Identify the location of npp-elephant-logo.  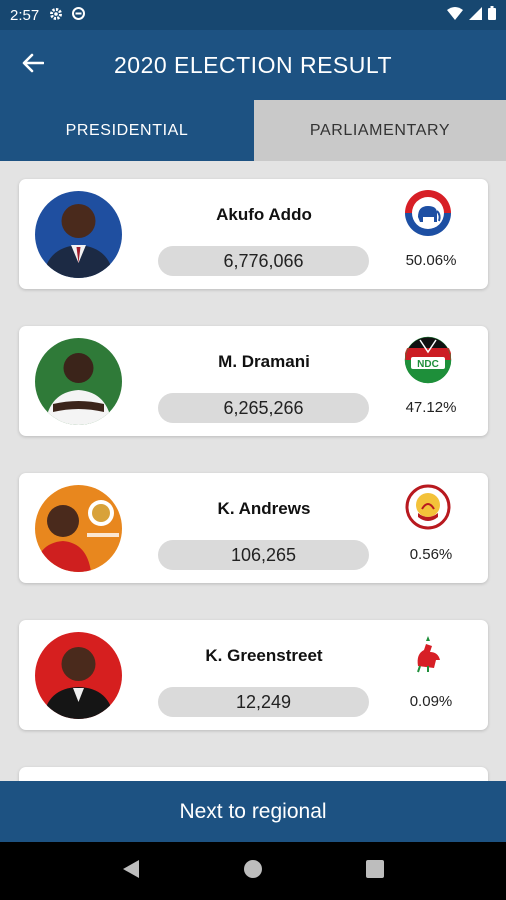
(428, 213).